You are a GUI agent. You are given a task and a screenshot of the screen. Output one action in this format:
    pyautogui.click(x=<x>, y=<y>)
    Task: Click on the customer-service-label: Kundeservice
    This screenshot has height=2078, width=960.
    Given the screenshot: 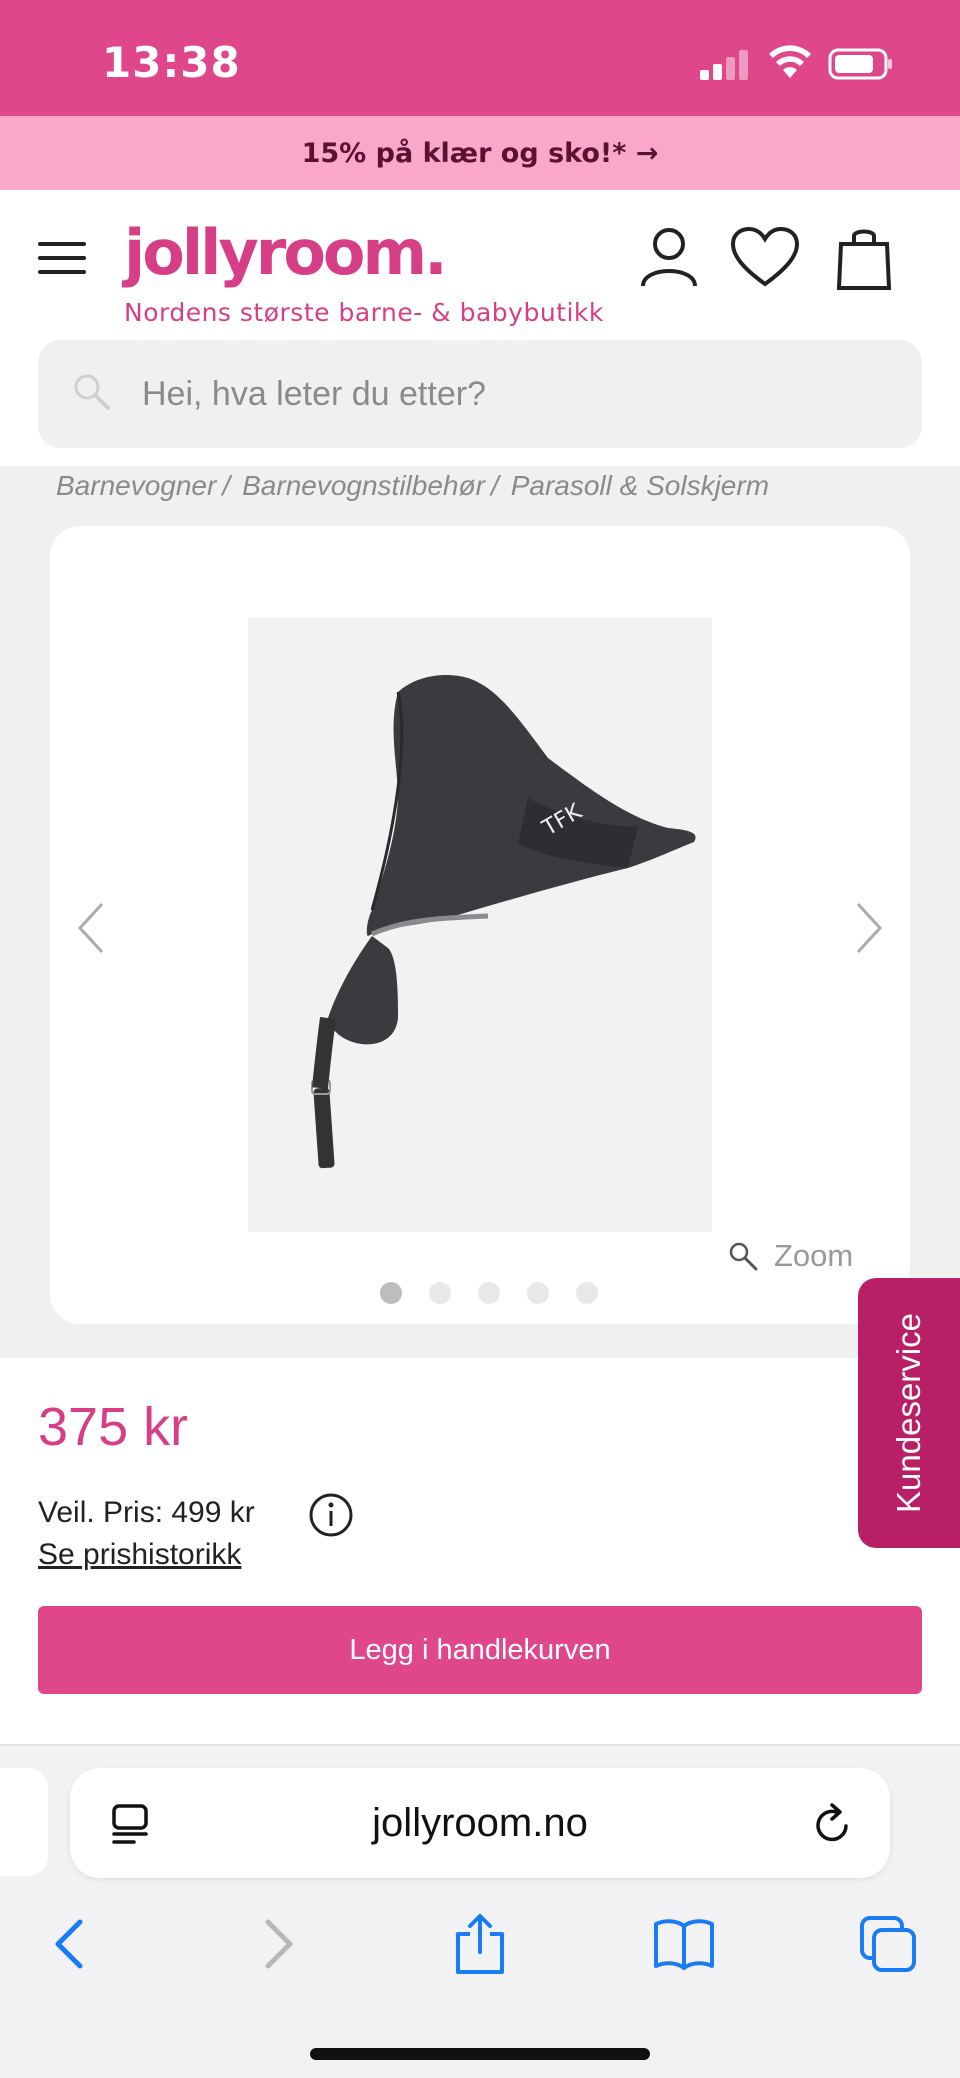 What is the action you would take?
    pyautogui.click(x=908, y=1413)
    